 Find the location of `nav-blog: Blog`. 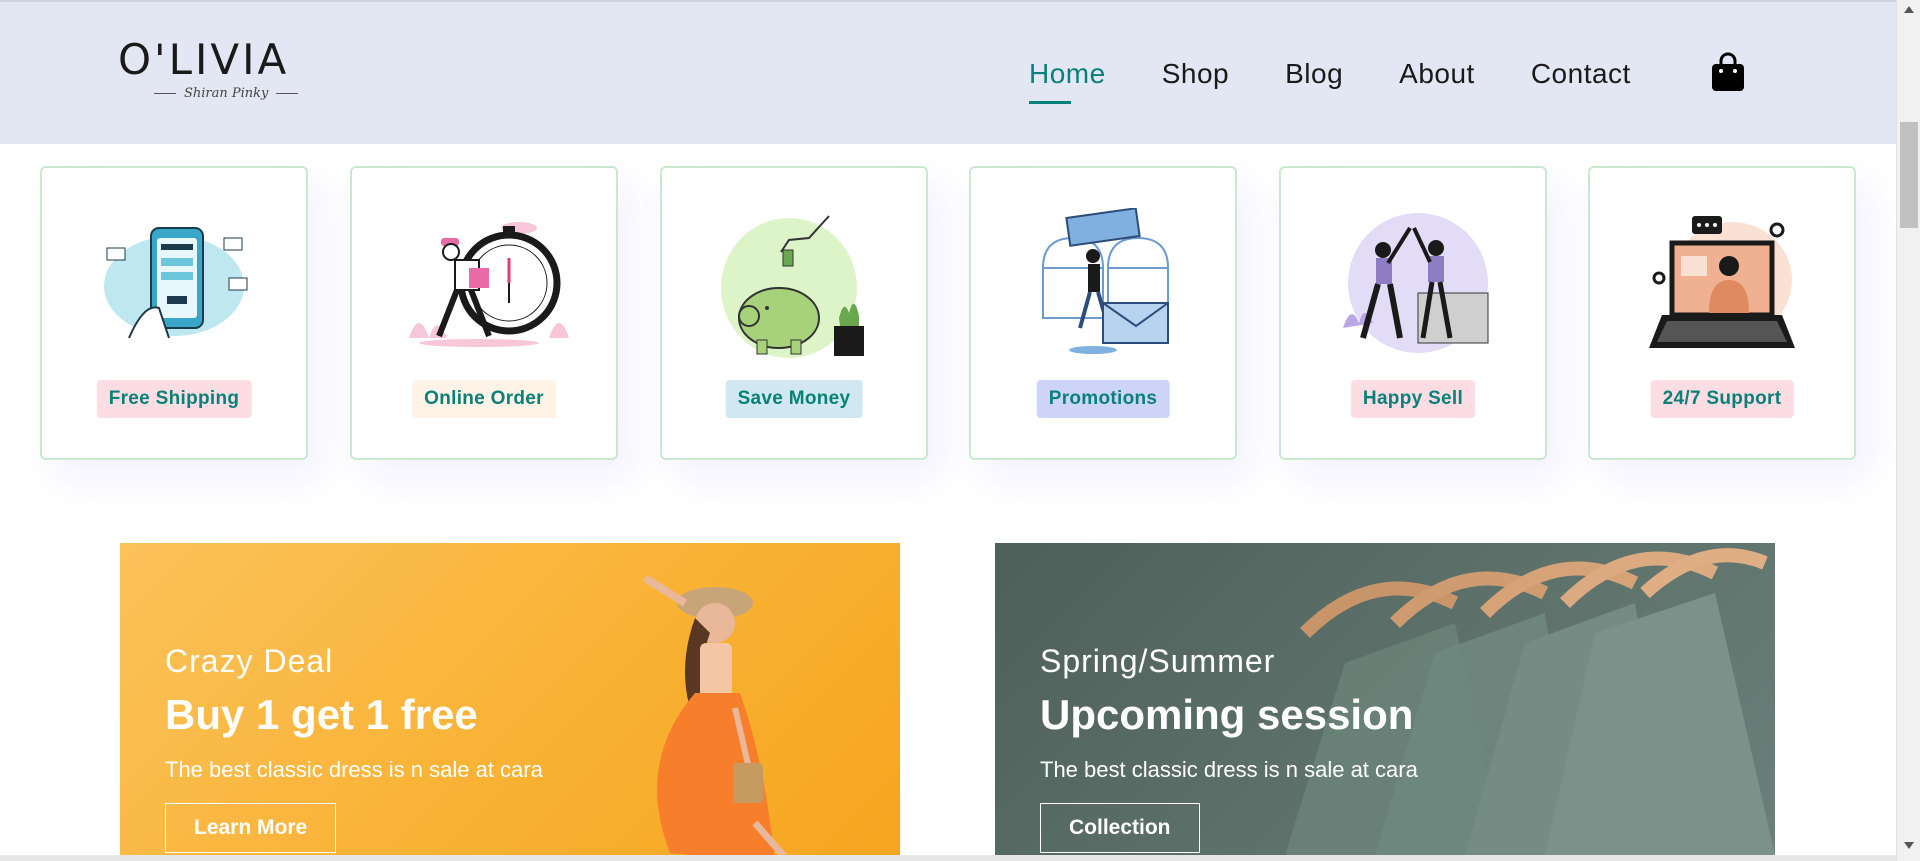

nav-blog: Blog is located at coordinates (1314, 74).